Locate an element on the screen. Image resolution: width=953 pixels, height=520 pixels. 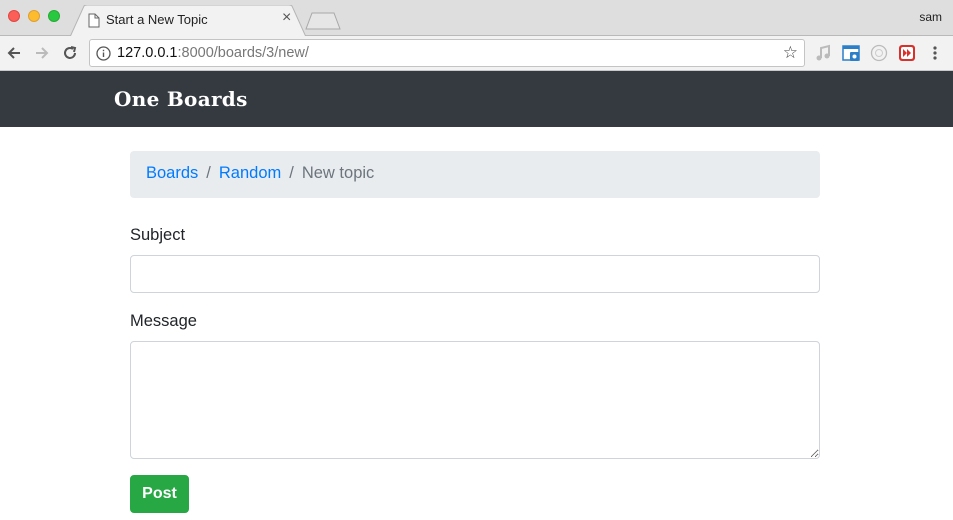
breadcrumb-random-link: Random is located at coordinates (250, 173).